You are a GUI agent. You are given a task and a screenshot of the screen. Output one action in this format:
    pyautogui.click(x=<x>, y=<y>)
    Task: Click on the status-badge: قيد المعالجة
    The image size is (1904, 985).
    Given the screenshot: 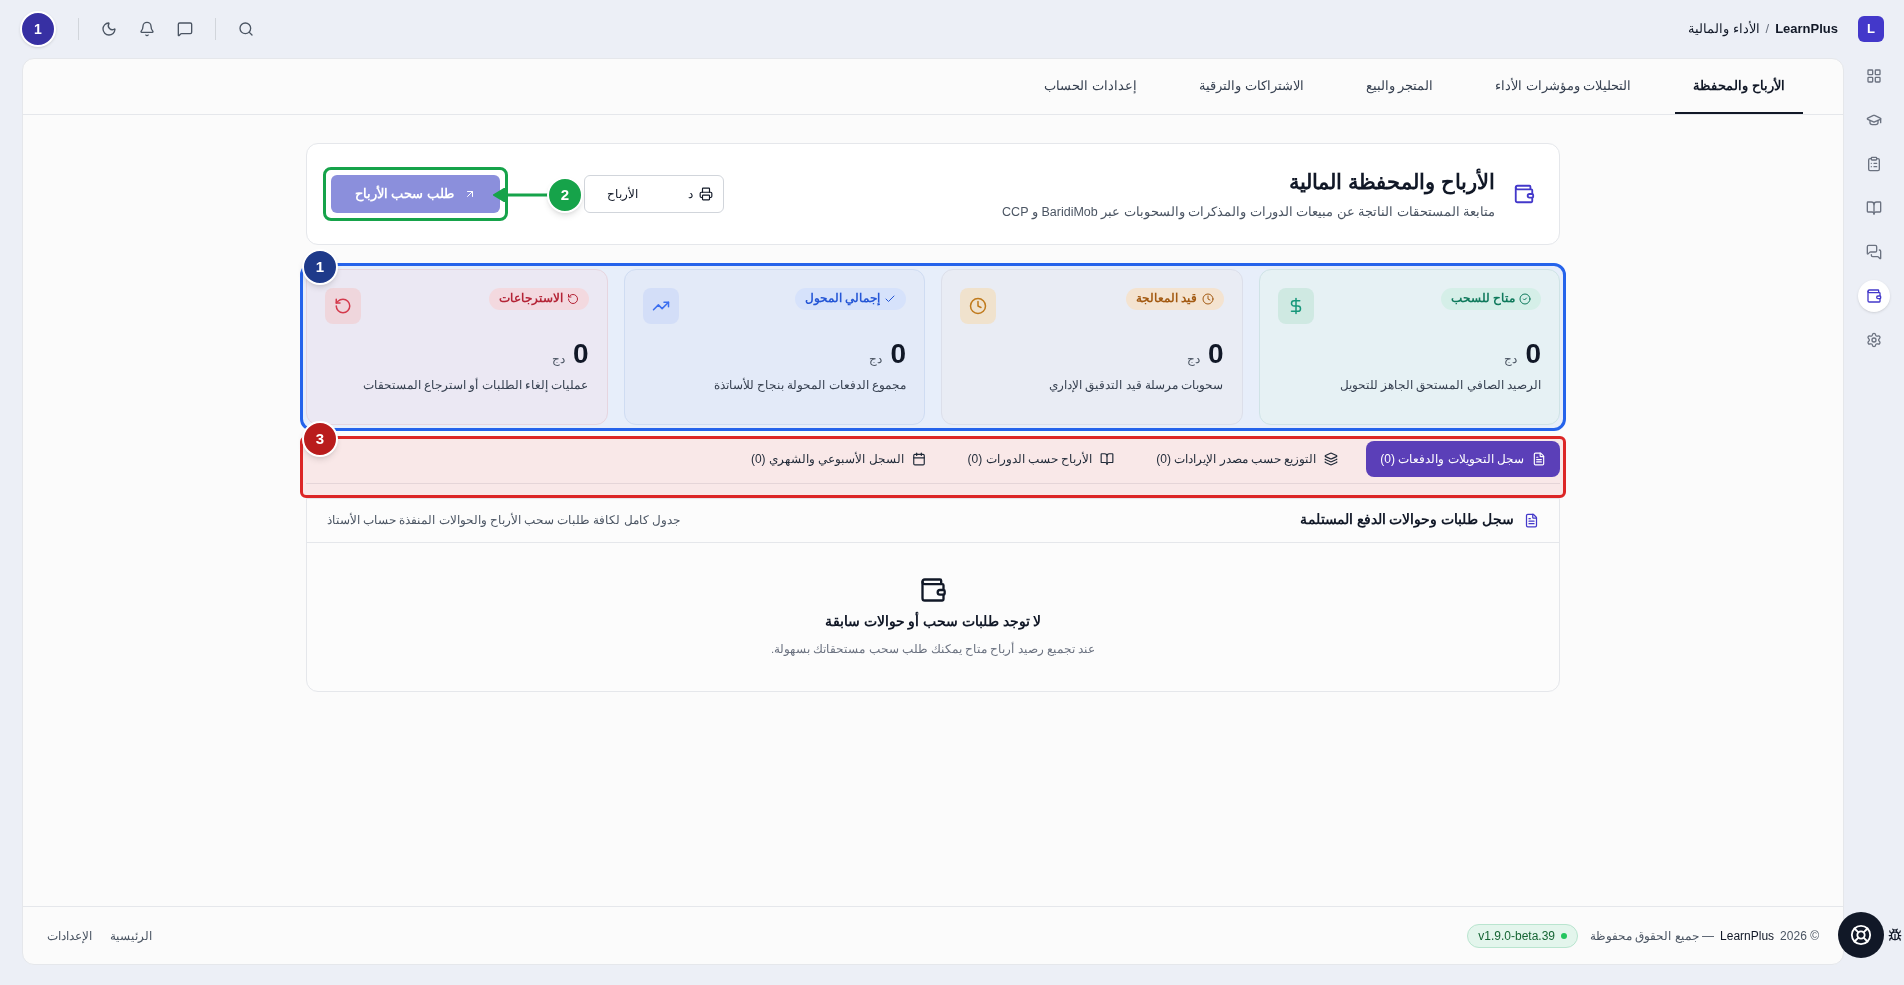 What is the action you would take?
    pyautogui.click(x=1175, y=299)
    